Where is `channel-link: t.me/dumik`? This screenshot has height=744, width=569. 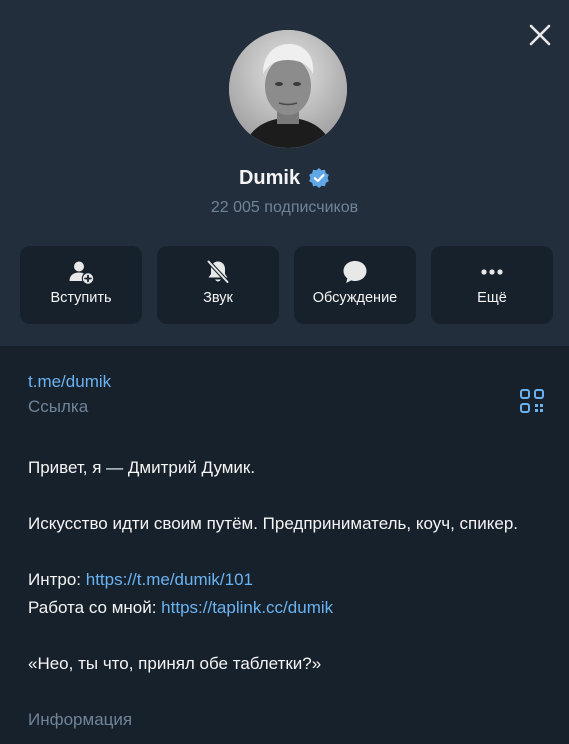
channel-link: t.me/dumik is located at coordinates (69, 382).